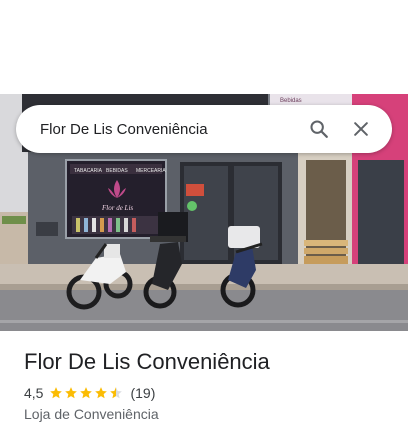  I want to click on rating-stars, so click(86, 393).